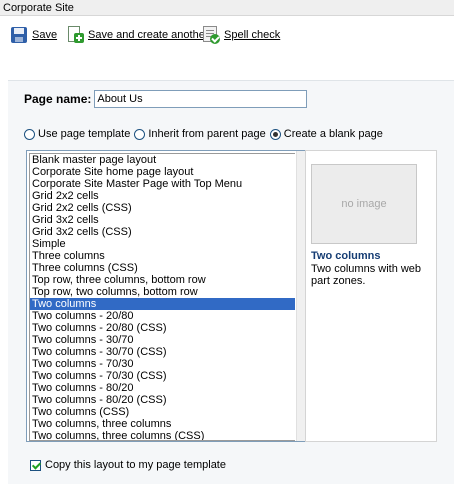  What do you see at coordinates (135, 465) in the screenshot?
I see `copy-layout-label: Copy this layout to my page template` at bounding box center [135, 465].